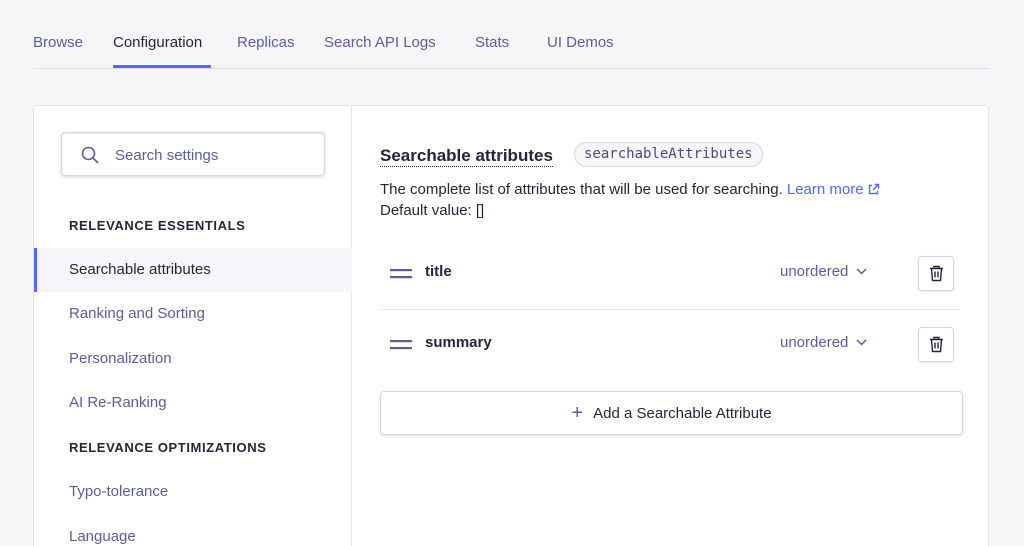  I want to click on section-relevance-optimizations: RELEVANCE OPTIMIZATIONS, so click(168, 447).